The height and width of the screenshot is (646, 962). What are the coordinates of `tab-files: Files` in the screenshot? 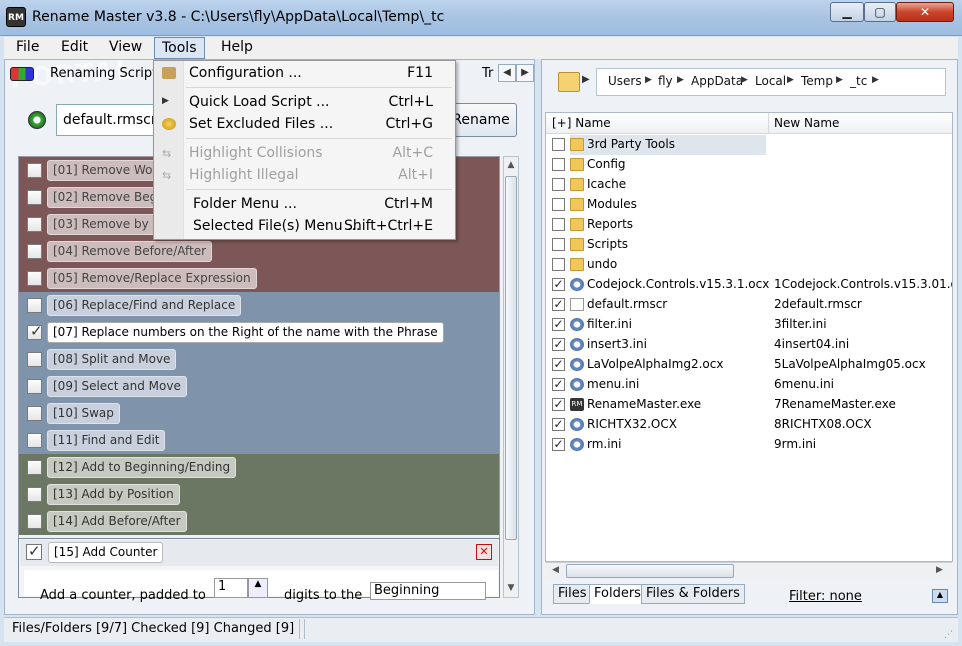 It's located at (572, 594).